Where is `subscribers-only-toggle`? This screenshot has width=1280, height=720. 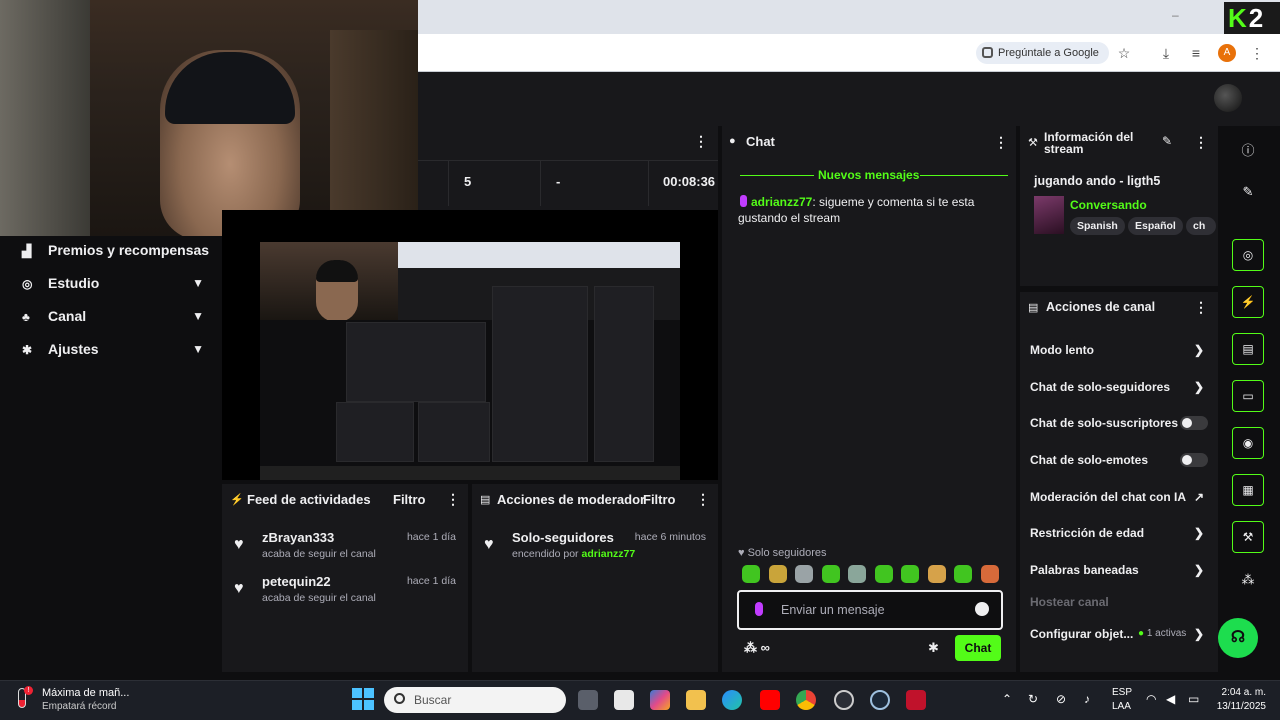 subscribers-only-toggle is located at coordinates (1194, 423).